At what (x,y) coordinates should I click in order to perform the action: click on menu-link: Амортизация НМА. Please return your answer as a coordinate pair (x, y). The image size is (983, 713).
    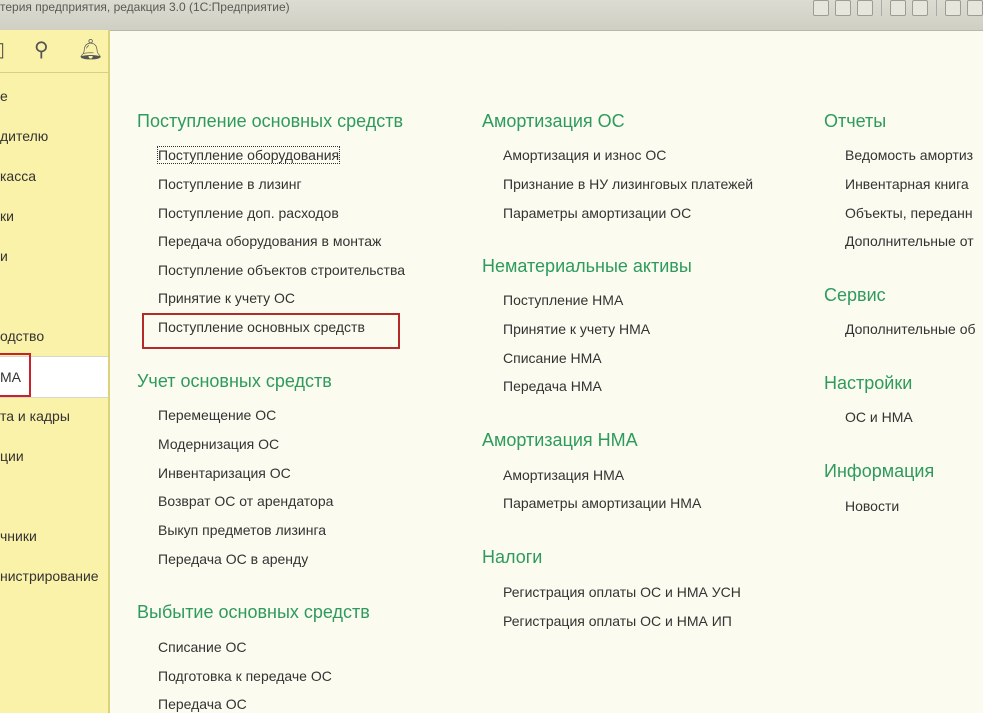
    Looking at the image, I should click on (563, 475).